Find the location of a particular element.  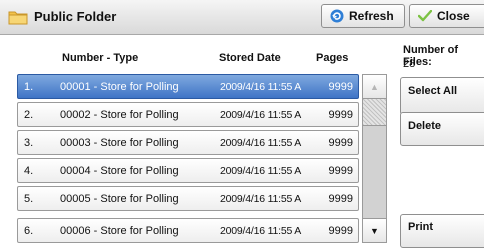

refresh-button: Refresh is located at coordinates (363, 16).